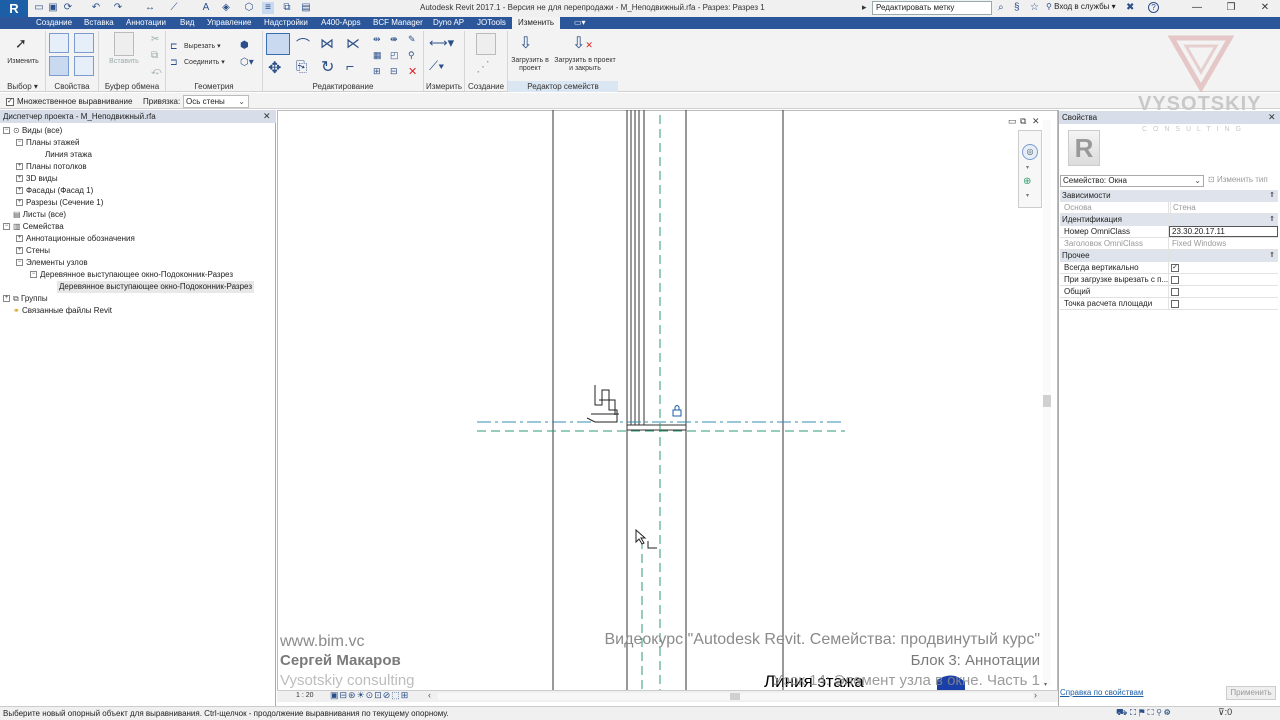  What do you see at coordinates (394, 71) in the screenshot?
I see `trim-multiple-icon: ⊟` at bounding box center [394, 71].